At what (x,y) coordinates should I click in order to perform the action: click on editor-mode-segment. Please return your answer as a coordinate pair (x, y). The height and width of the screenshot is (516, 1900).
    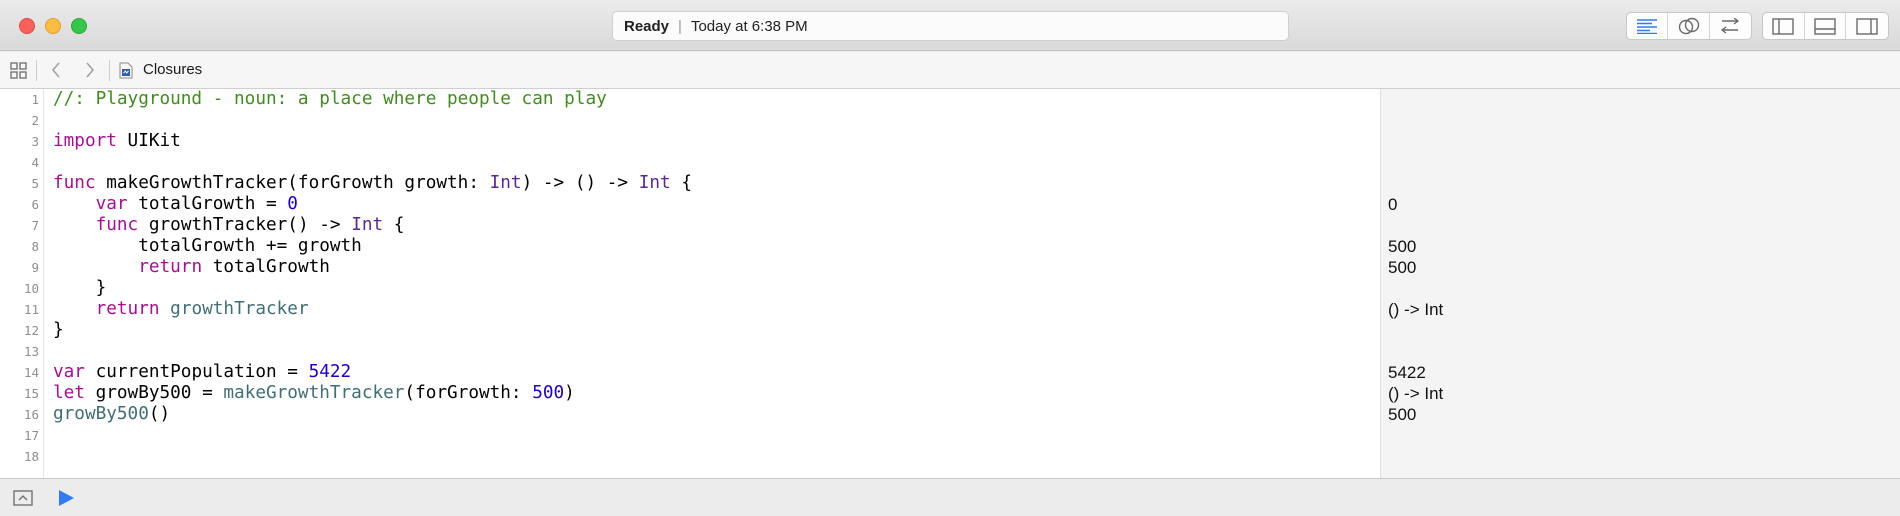
    Looking at the image, I should click on (1689, 26).